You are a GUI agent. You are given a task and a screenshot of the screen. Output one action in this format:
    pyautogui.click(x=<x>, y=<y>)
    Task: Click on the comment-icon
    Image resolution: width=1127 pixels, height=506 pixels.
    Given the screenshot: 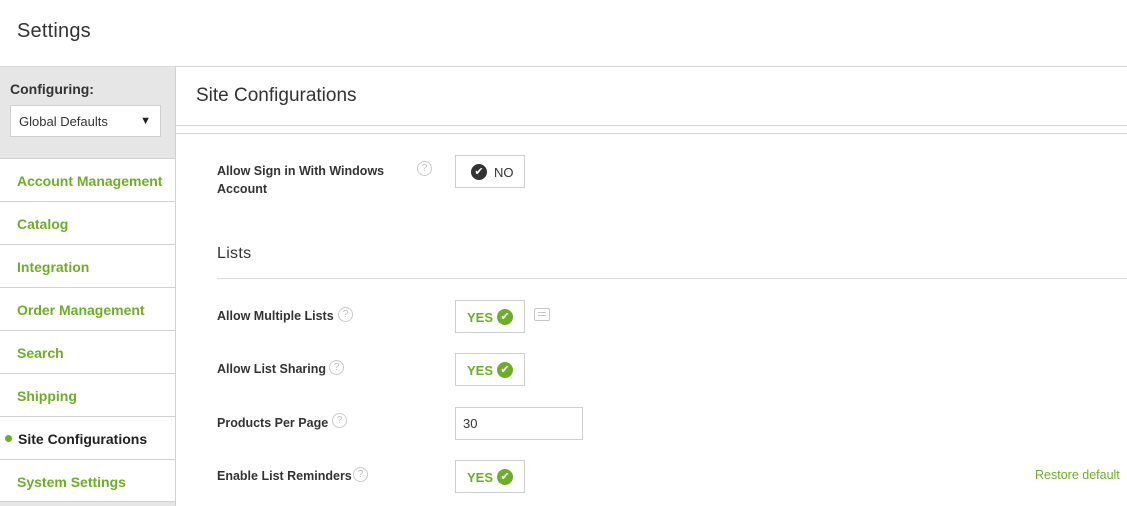 What is the action you would take?
    pyautogui.click(x=542, y=314)
    